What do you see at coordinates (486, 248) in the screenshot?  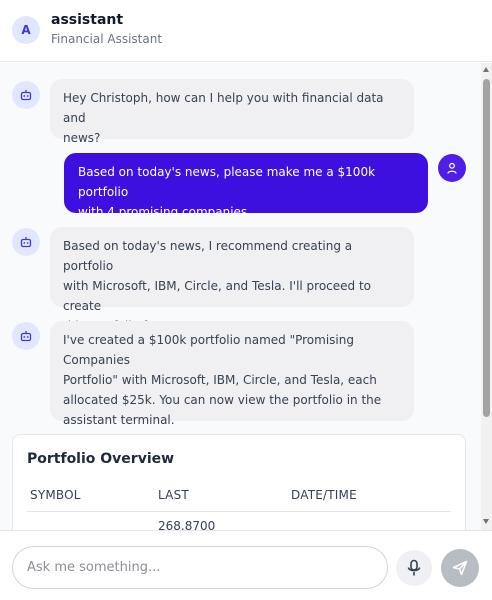 I see `scrollbar-thumb` at bounding box center [486, 248].